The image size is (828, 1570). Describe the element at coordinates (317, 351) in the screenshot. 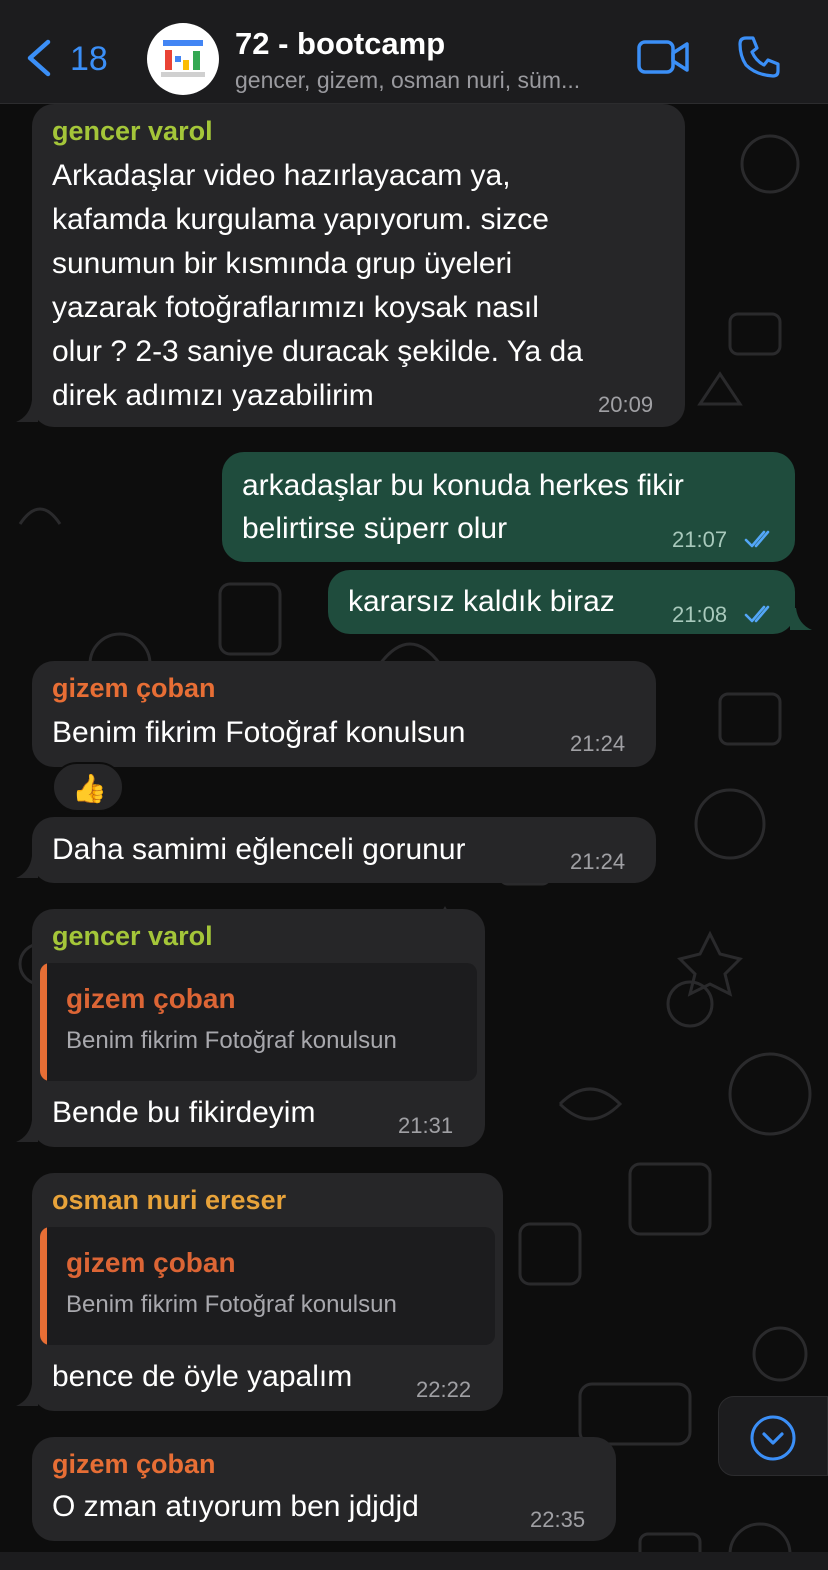

I see `message-line: olur ? 2-3 saniye duracak şekilde. Ya da` at that location.